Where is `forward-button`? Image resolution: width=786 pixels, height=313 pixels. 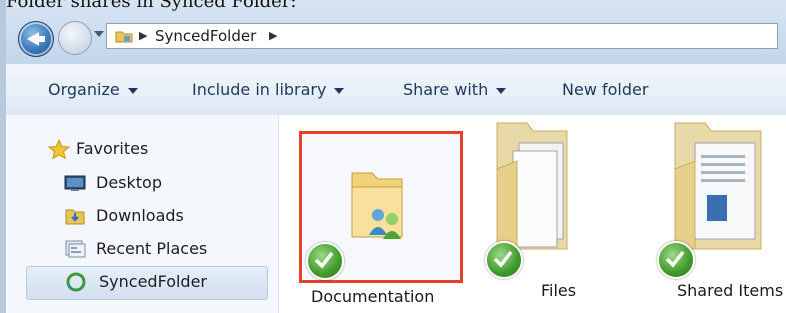
forward-button is located at coordinates (75, 38).